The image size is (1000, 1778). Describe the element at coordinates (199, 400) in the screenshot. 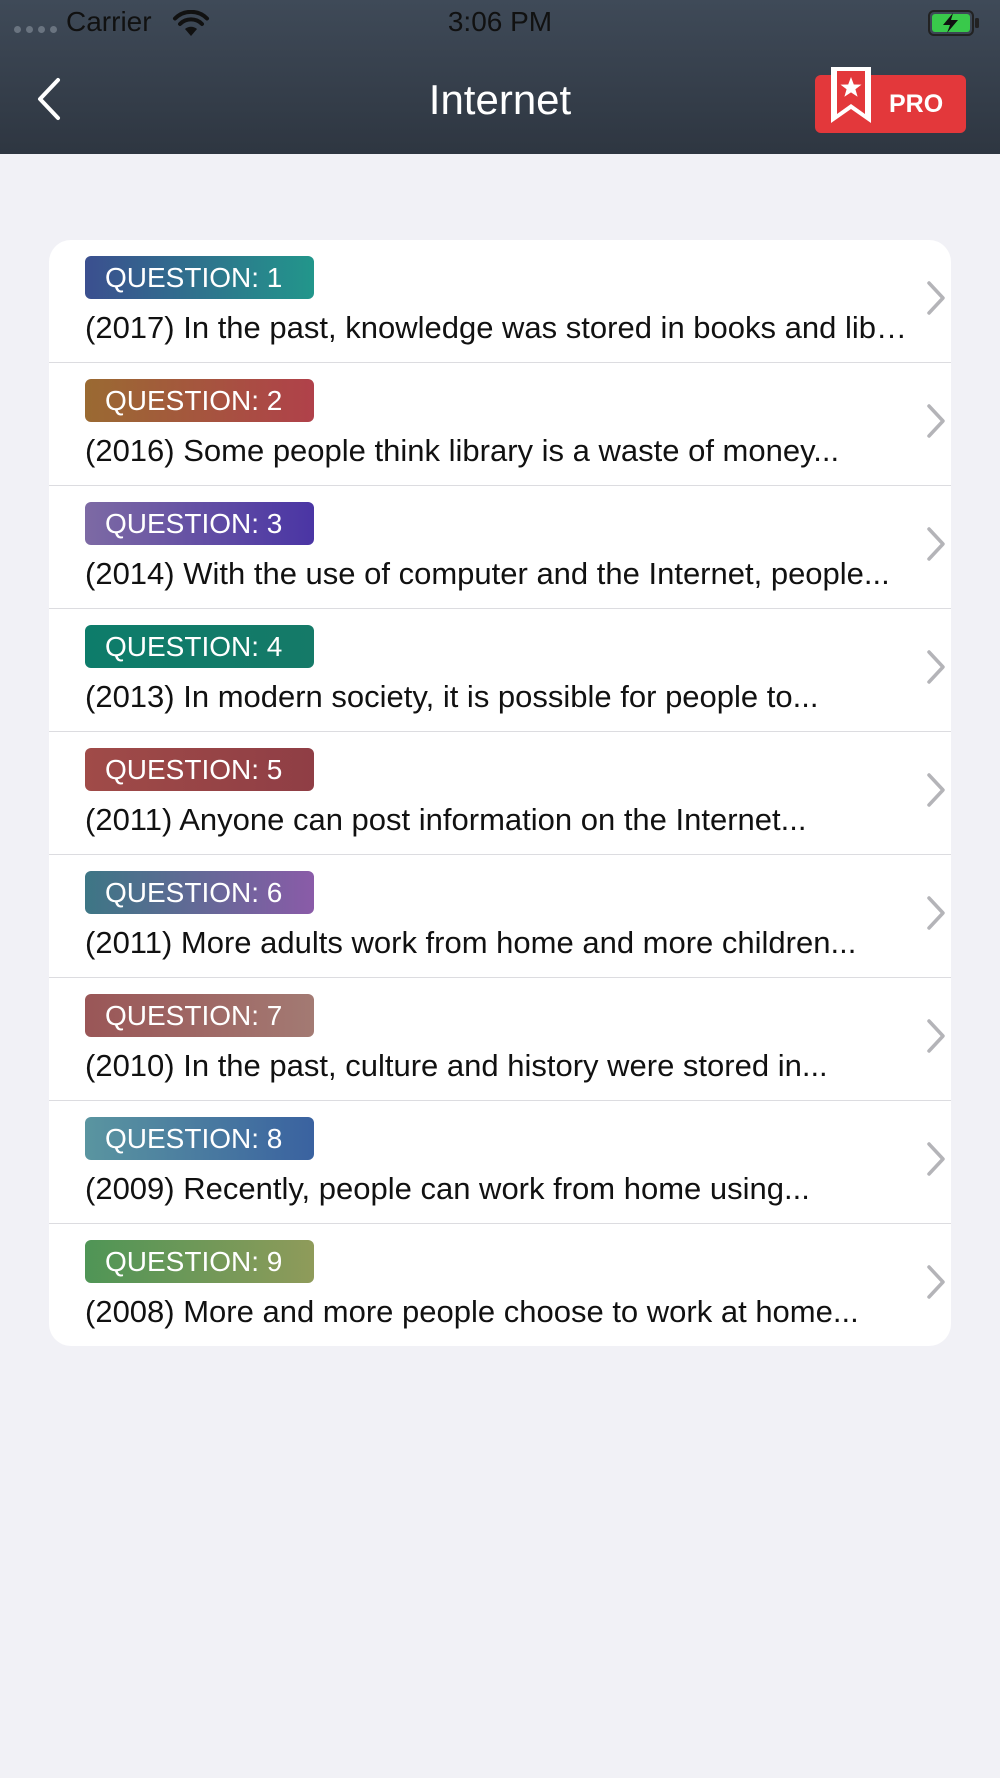

I see `question-number-badge: QUESTION: 2` at that location.